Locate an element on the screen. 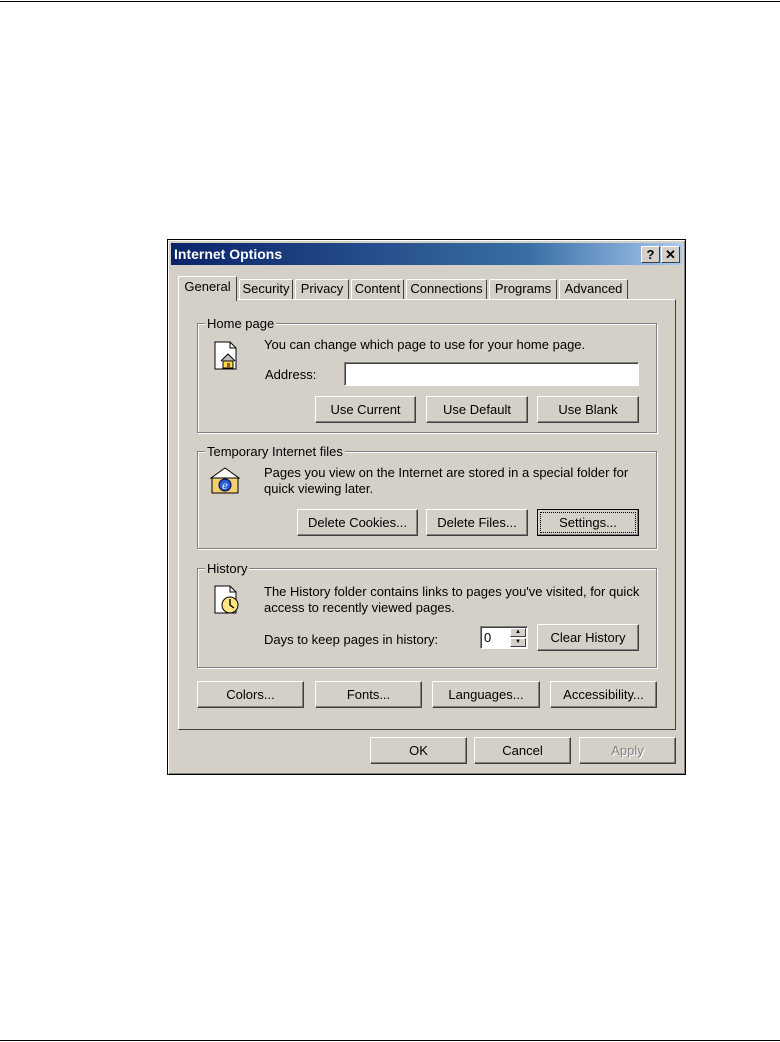  history-icon is located at coordinates (226, 599).